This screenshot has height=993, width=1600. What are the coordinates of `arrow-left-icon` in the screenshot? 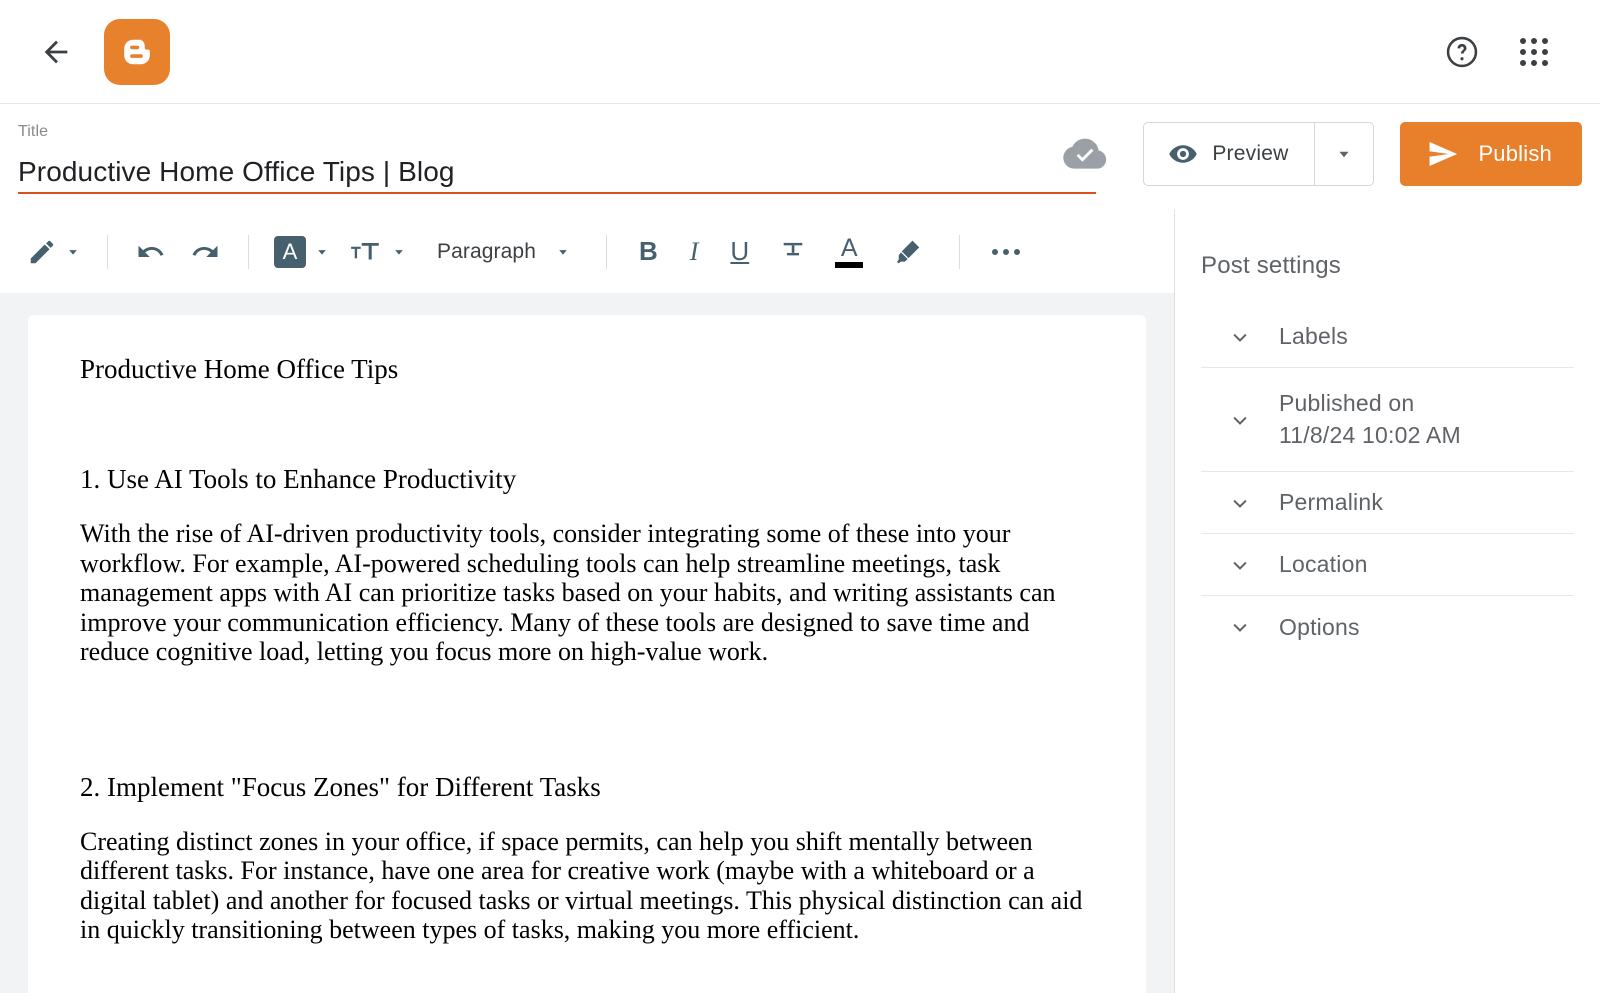 It's located at (56, 51).